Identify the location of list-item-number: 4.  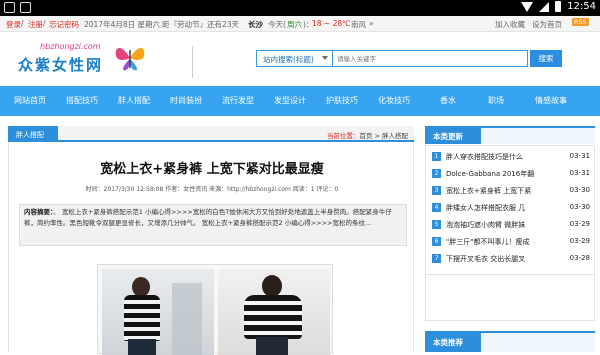
(436, 207).